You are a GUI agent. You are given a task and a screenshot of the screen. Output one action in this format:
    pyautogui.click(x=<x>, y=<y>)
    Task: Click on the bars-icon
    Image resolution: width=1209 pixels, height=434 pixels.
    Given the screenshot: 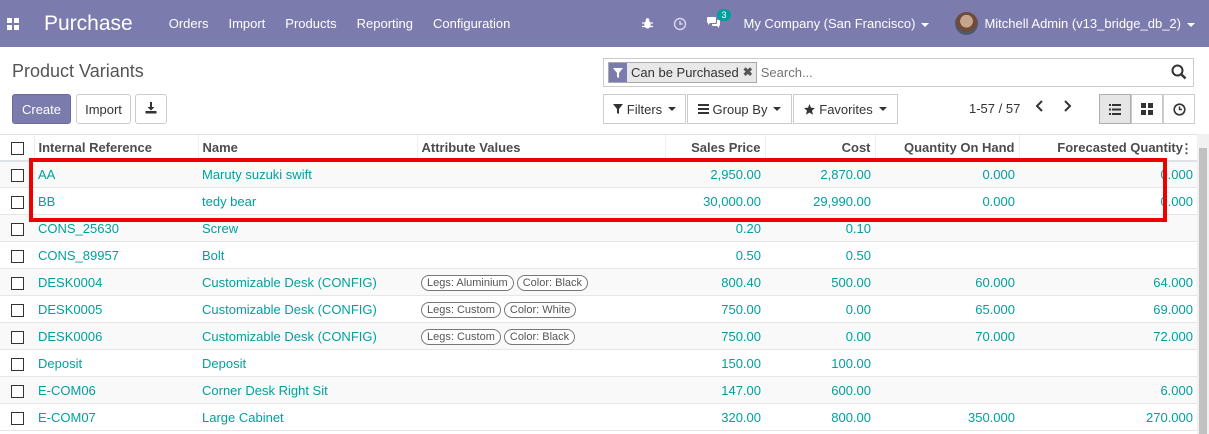 What is the action you would take?
    pyautogui.click(x=703, y=109)
    